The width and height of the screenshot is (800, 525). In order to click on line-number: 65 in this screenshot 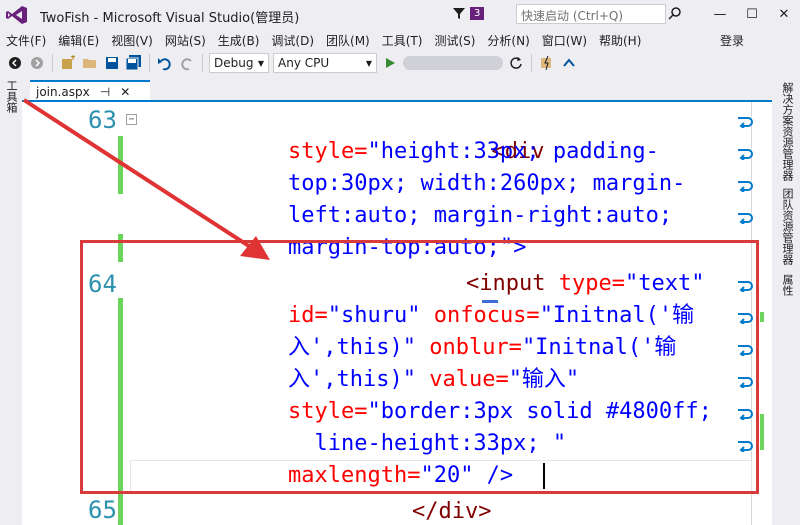, I will do `click(102, 510)`.